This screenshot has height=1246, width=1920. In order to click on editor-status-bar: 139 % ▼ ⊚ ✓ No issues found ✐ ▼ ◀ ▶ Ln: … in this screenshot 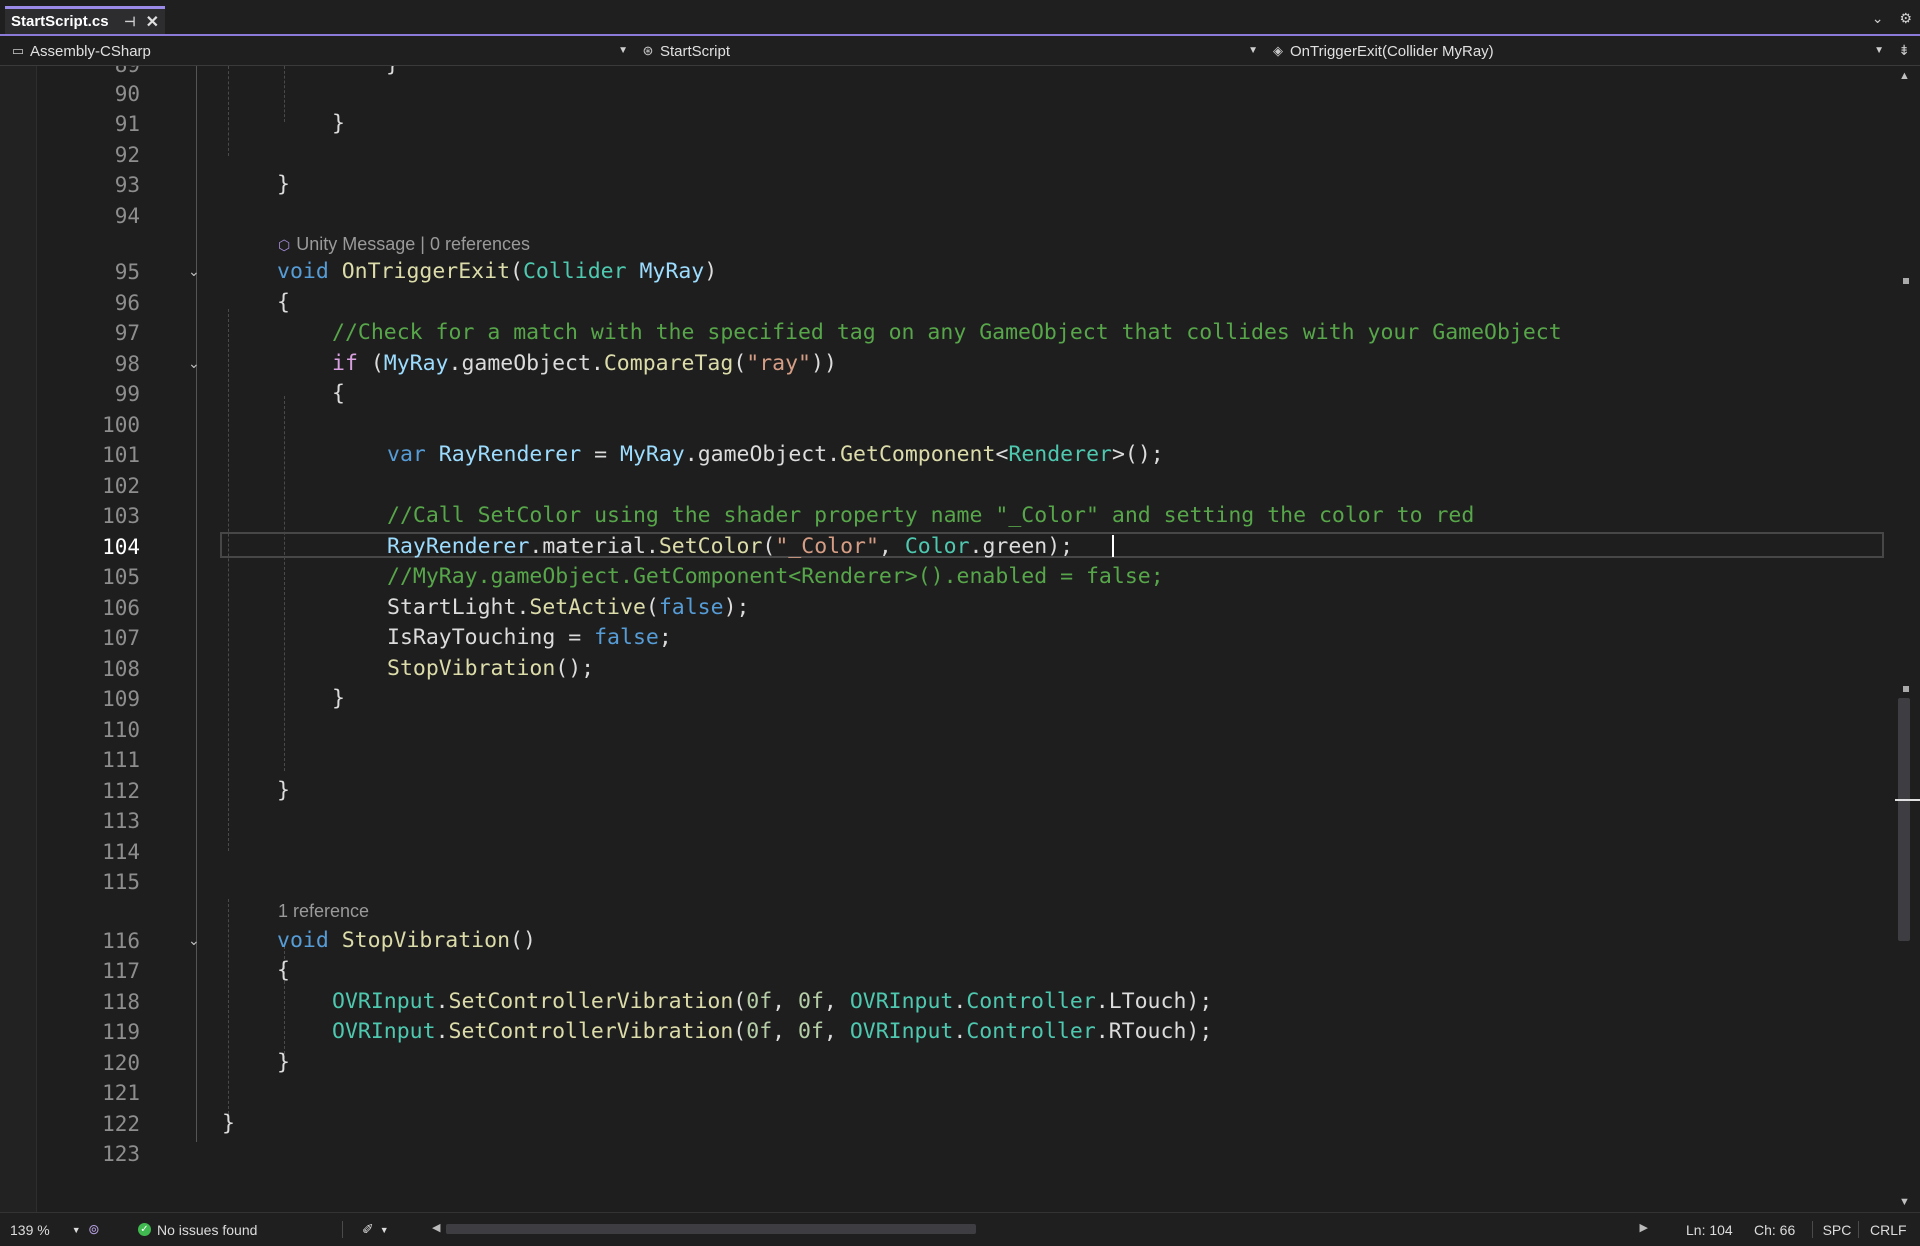, I will do `click(960, 1228)`.